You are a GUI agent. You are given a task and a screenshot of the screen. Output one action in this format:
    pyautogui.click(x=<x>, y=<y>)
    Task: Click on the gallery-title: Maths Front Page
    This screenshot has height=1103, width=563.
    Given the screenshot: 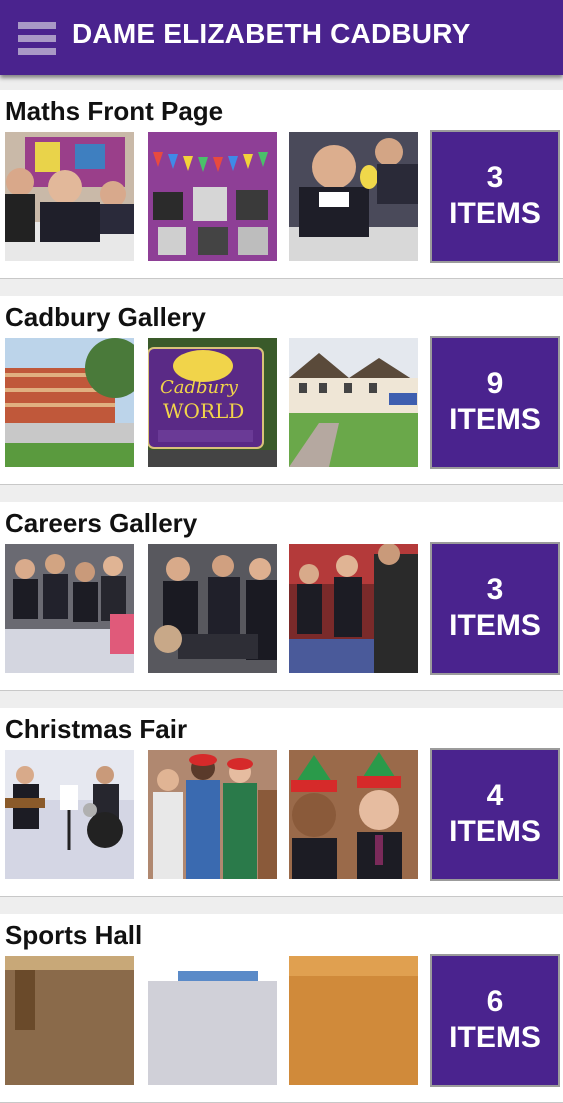 What is the action you would take?
    pyautogui.click(x=114, y=111)
    